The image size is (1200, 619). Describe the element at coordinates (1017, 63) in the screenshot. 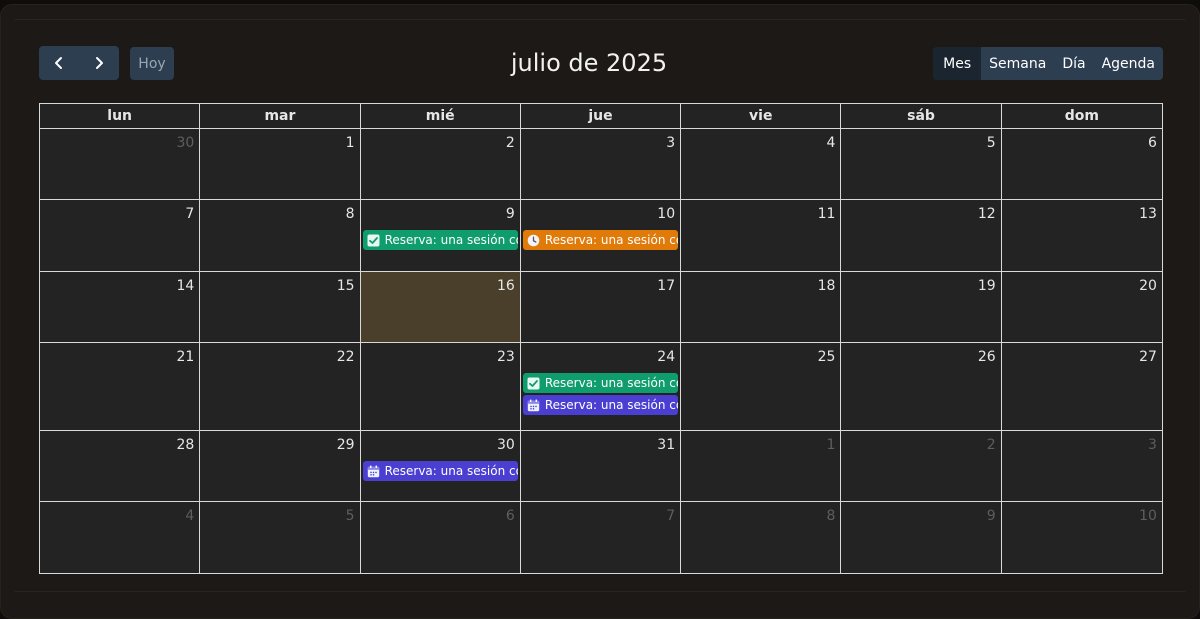

I see `view-week-button: Semana` at that location.